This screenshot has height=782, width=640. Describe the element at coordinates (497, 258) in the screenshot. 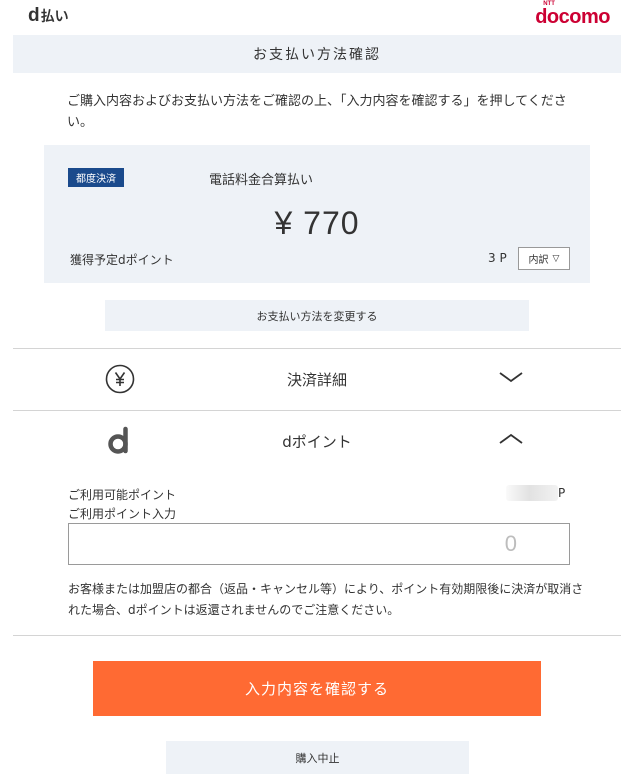

I see `earned-points-value: 3 P` at that location.